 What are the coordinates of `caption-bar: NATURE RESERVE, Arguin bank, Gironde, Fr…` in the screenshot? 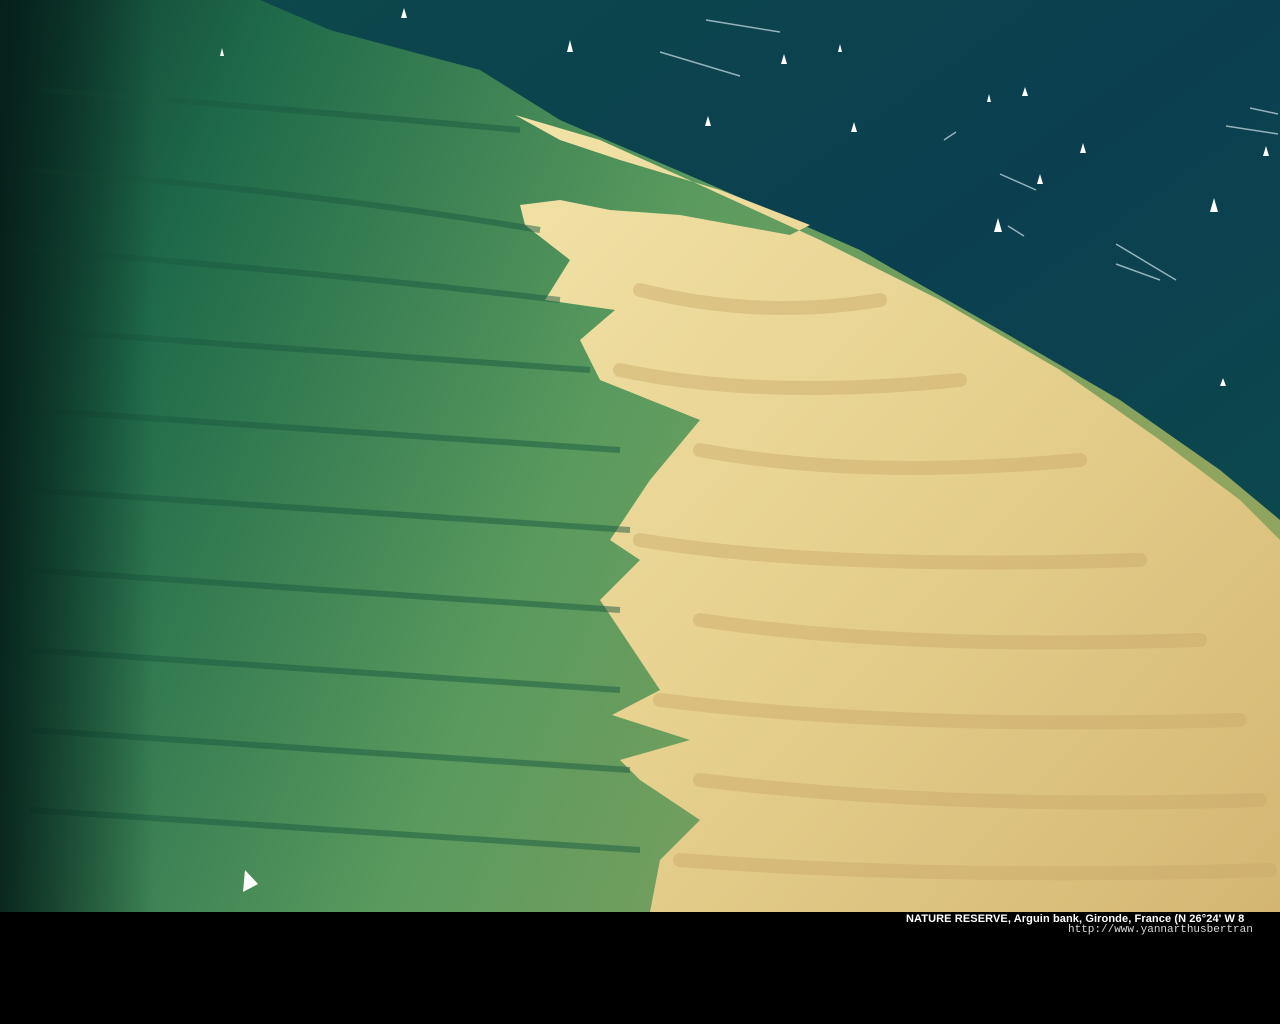 It's located at (640, 968).